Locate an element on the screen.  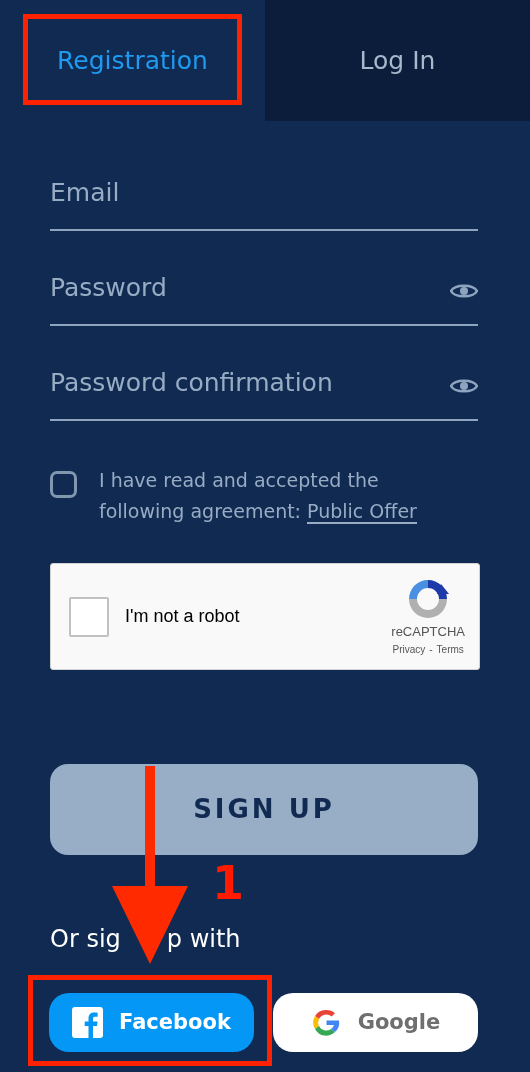
offer-link: Public Offer is located at coordinates (362, 512).